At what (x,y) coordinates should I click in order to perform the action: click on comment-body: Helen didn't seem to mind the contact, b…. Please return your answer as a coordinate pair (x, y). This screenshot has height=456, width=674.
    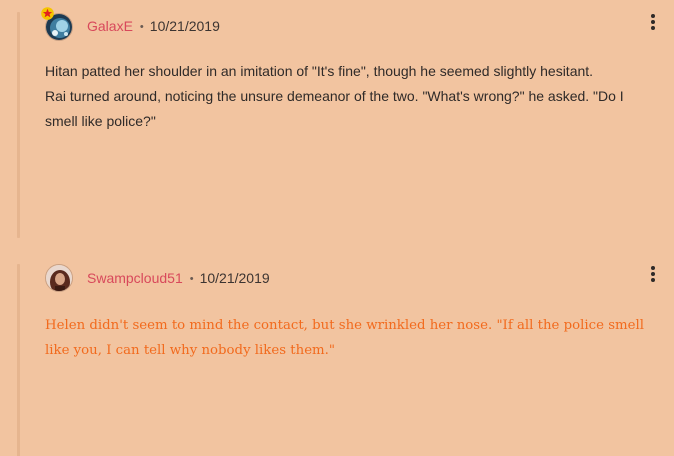
    Looking at the image, I should click on (352, 338).